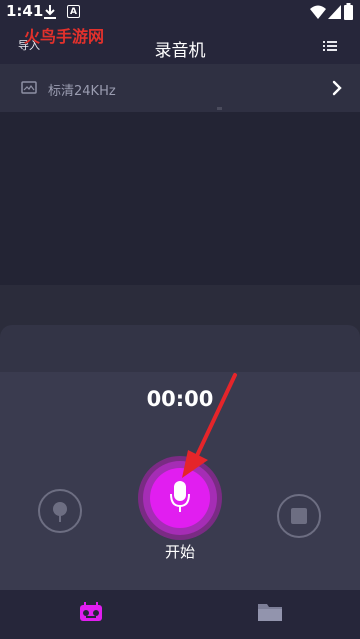 This screenshot has height=639, width=360. Describe the element at coordinates (318, 12) in the screenshot. I see `wifi-icon` at that location.